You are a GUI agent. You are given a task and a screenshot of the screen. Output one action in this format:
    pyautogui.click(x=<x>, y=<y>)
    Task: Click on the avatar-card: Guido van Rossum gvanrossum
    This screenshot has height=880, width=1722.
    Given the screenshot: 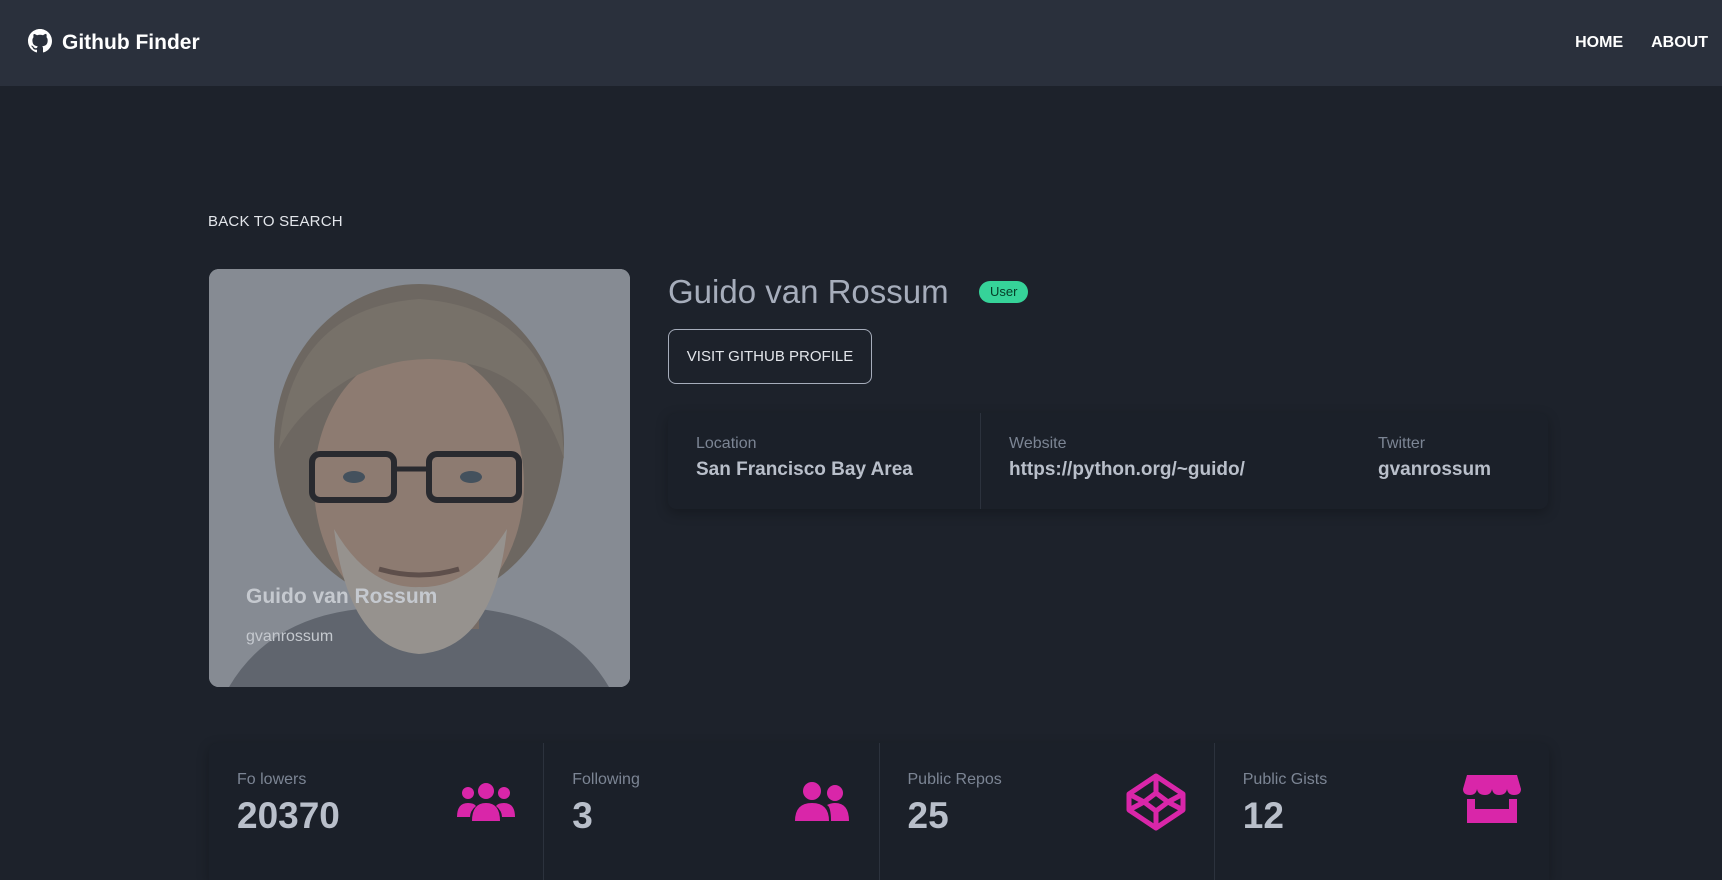 What is the action you would take?
    pyautogui.click(x=419, y=478)
    